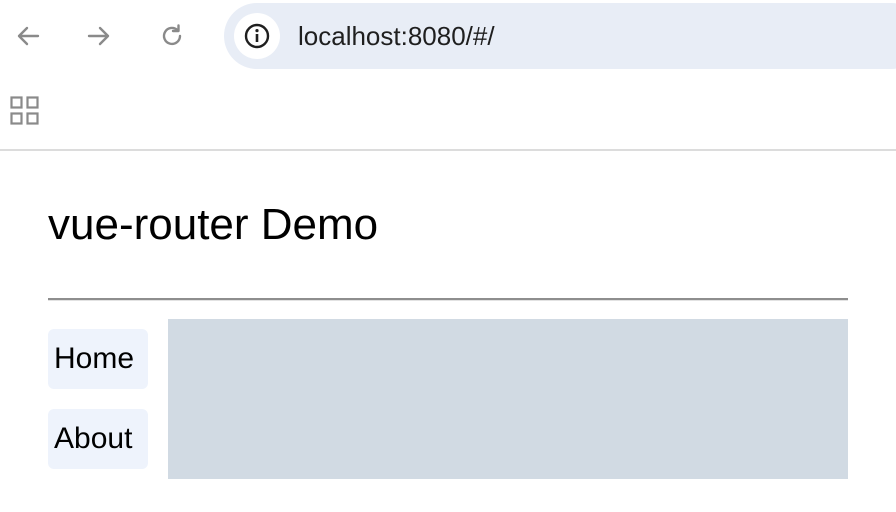  I want to click on divider, so click(448, 299).